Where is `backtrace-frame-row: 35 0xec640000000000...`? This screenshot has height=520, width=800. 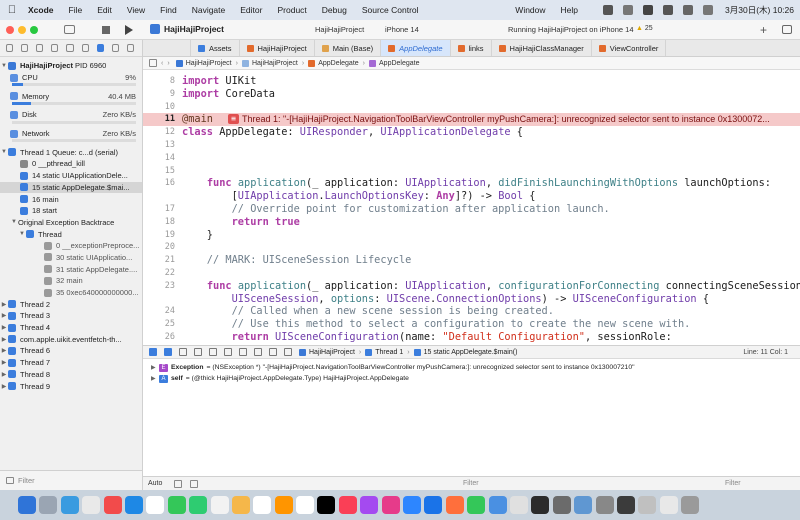 backtrace-frame-row: 35 0xec640000000000... is located at coordinates (71, 293).